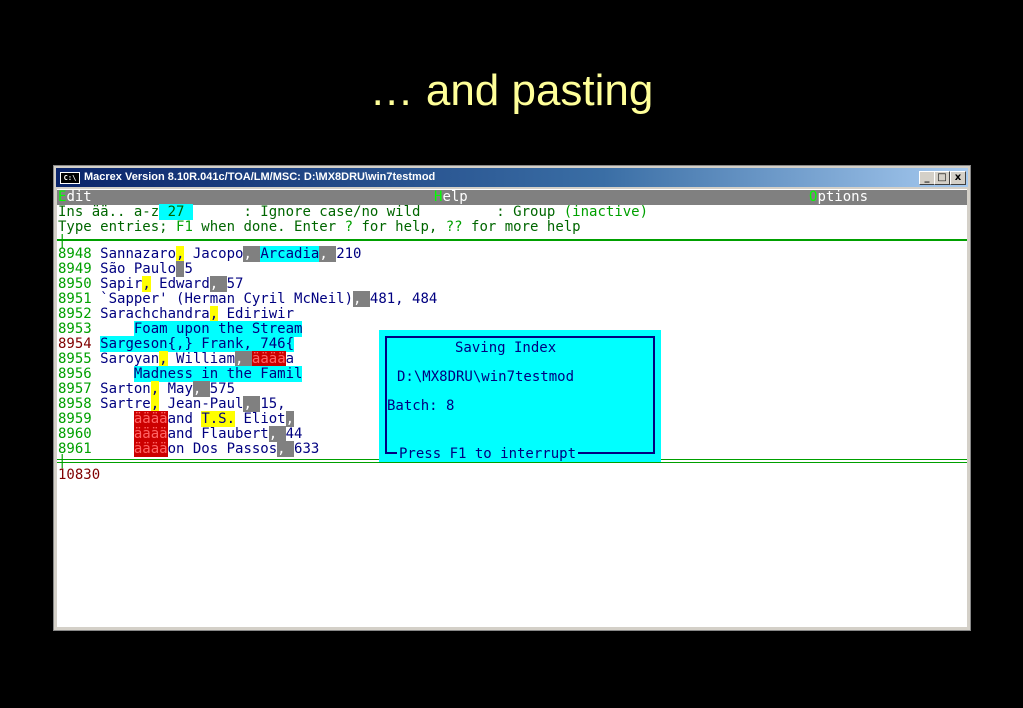 The height and width of the screenshot is (708, 1023). What do you see at coordinates (117, 227) in the screenshot?
I see `help-text-a: Type entries;` at bounding box center [117, 227].